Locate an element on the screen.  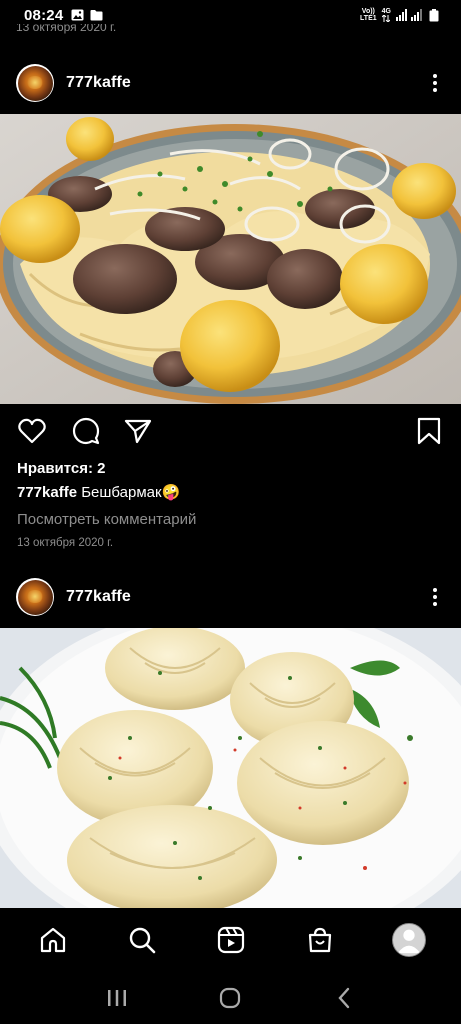
view-comments-link: Посмотреть комментарий is located at coordinates (106, 519).